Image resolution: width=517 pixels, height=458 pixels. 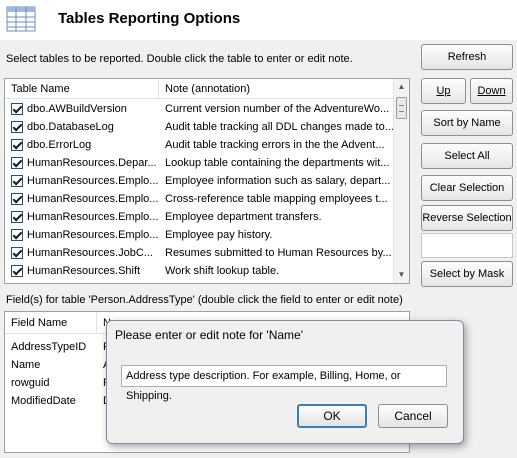 I want to click on table-note-cell: Work shift lookup table., so click(x=222, y=271).